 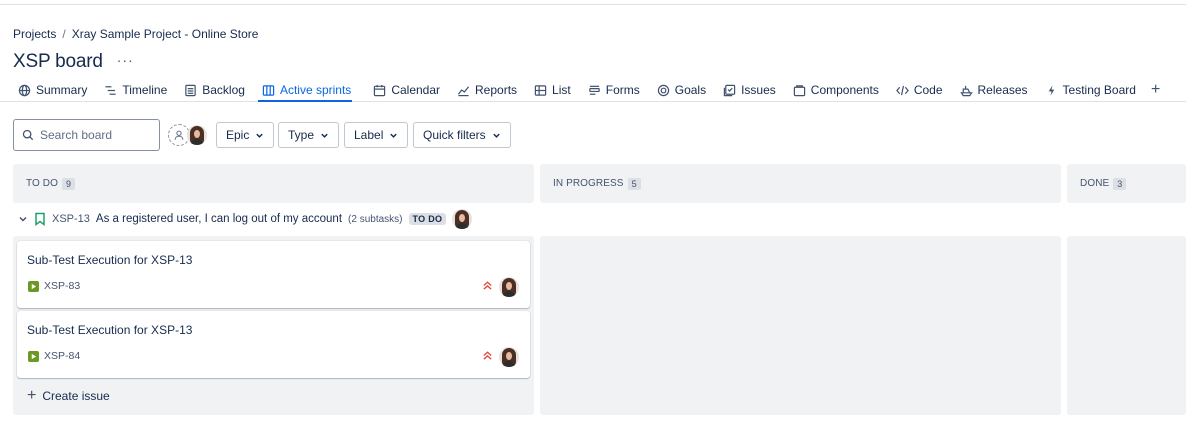 What do you see at coordinates (273, 183) in the screenshot?
I see `column-header-todo: TO DO 9` at bounding box center [273, 183].